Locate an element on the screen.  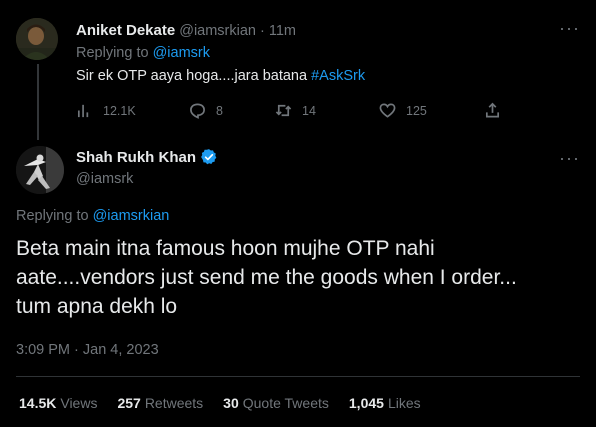
views-stat-label: Views is located at coordinates (79, 403).